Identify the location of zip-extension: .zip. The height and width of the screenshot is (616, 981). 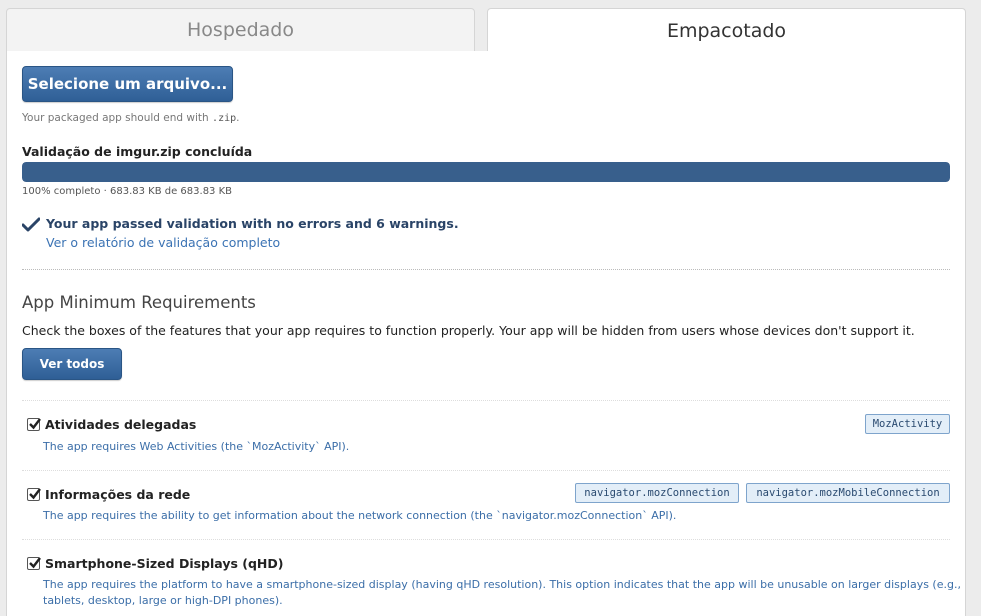
(224, 118).